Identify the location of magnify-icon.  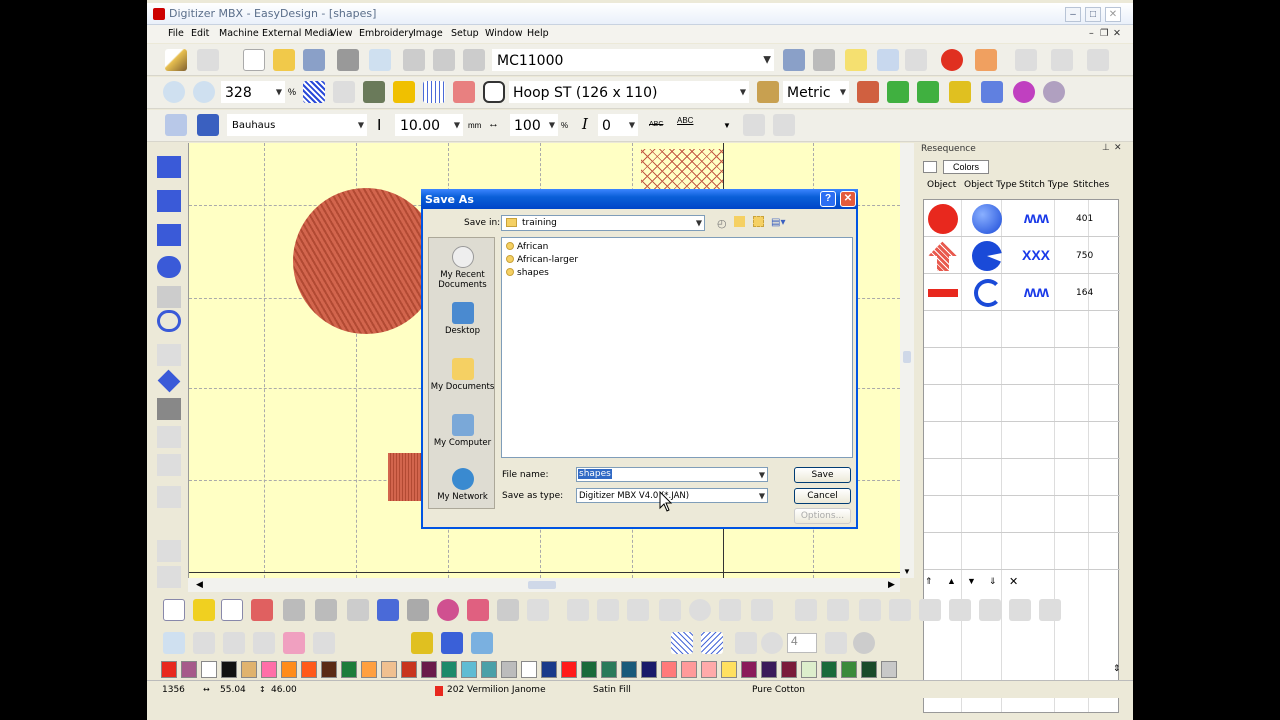
(856, 60).